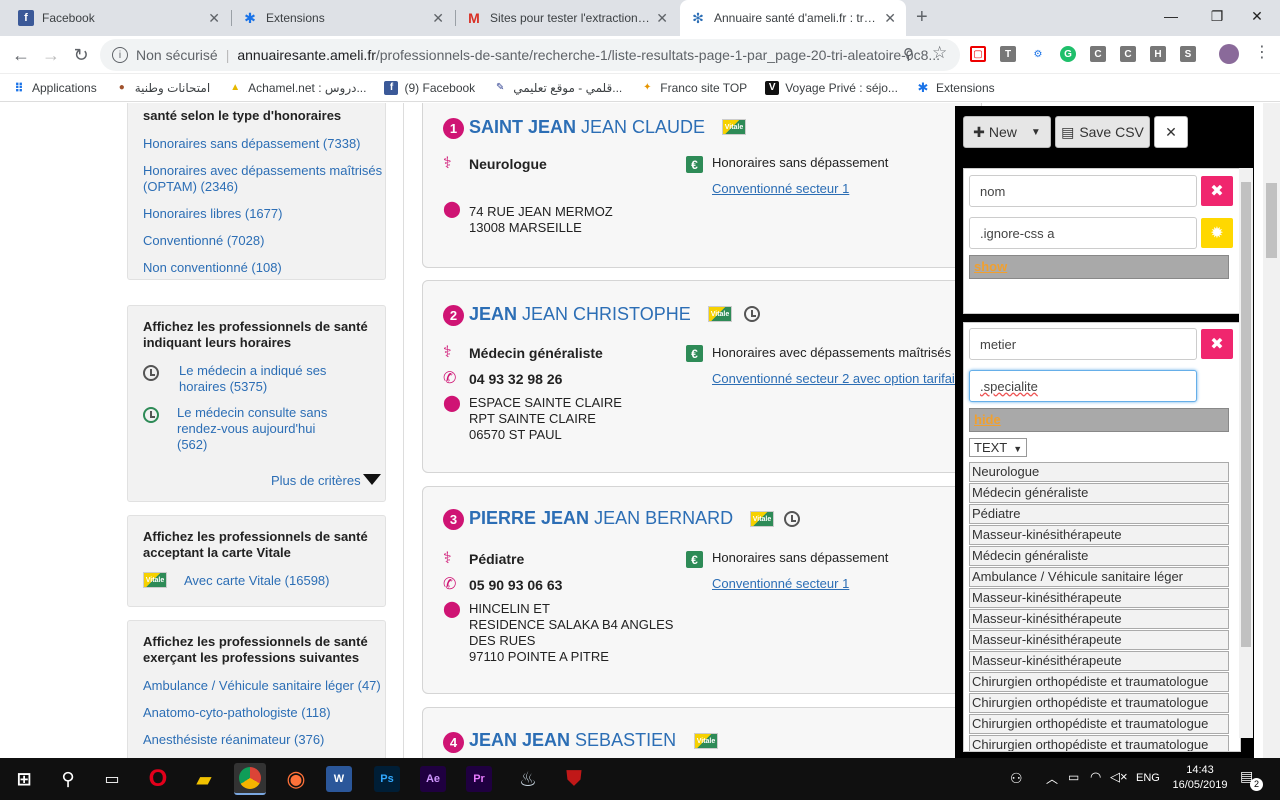 This screenshot has height=800, width=1280. What do you see at coordinates (119, 18) in the screenshot?
I see `tab-facebook: f Facebook ✕` at bounding box center [119, 18].